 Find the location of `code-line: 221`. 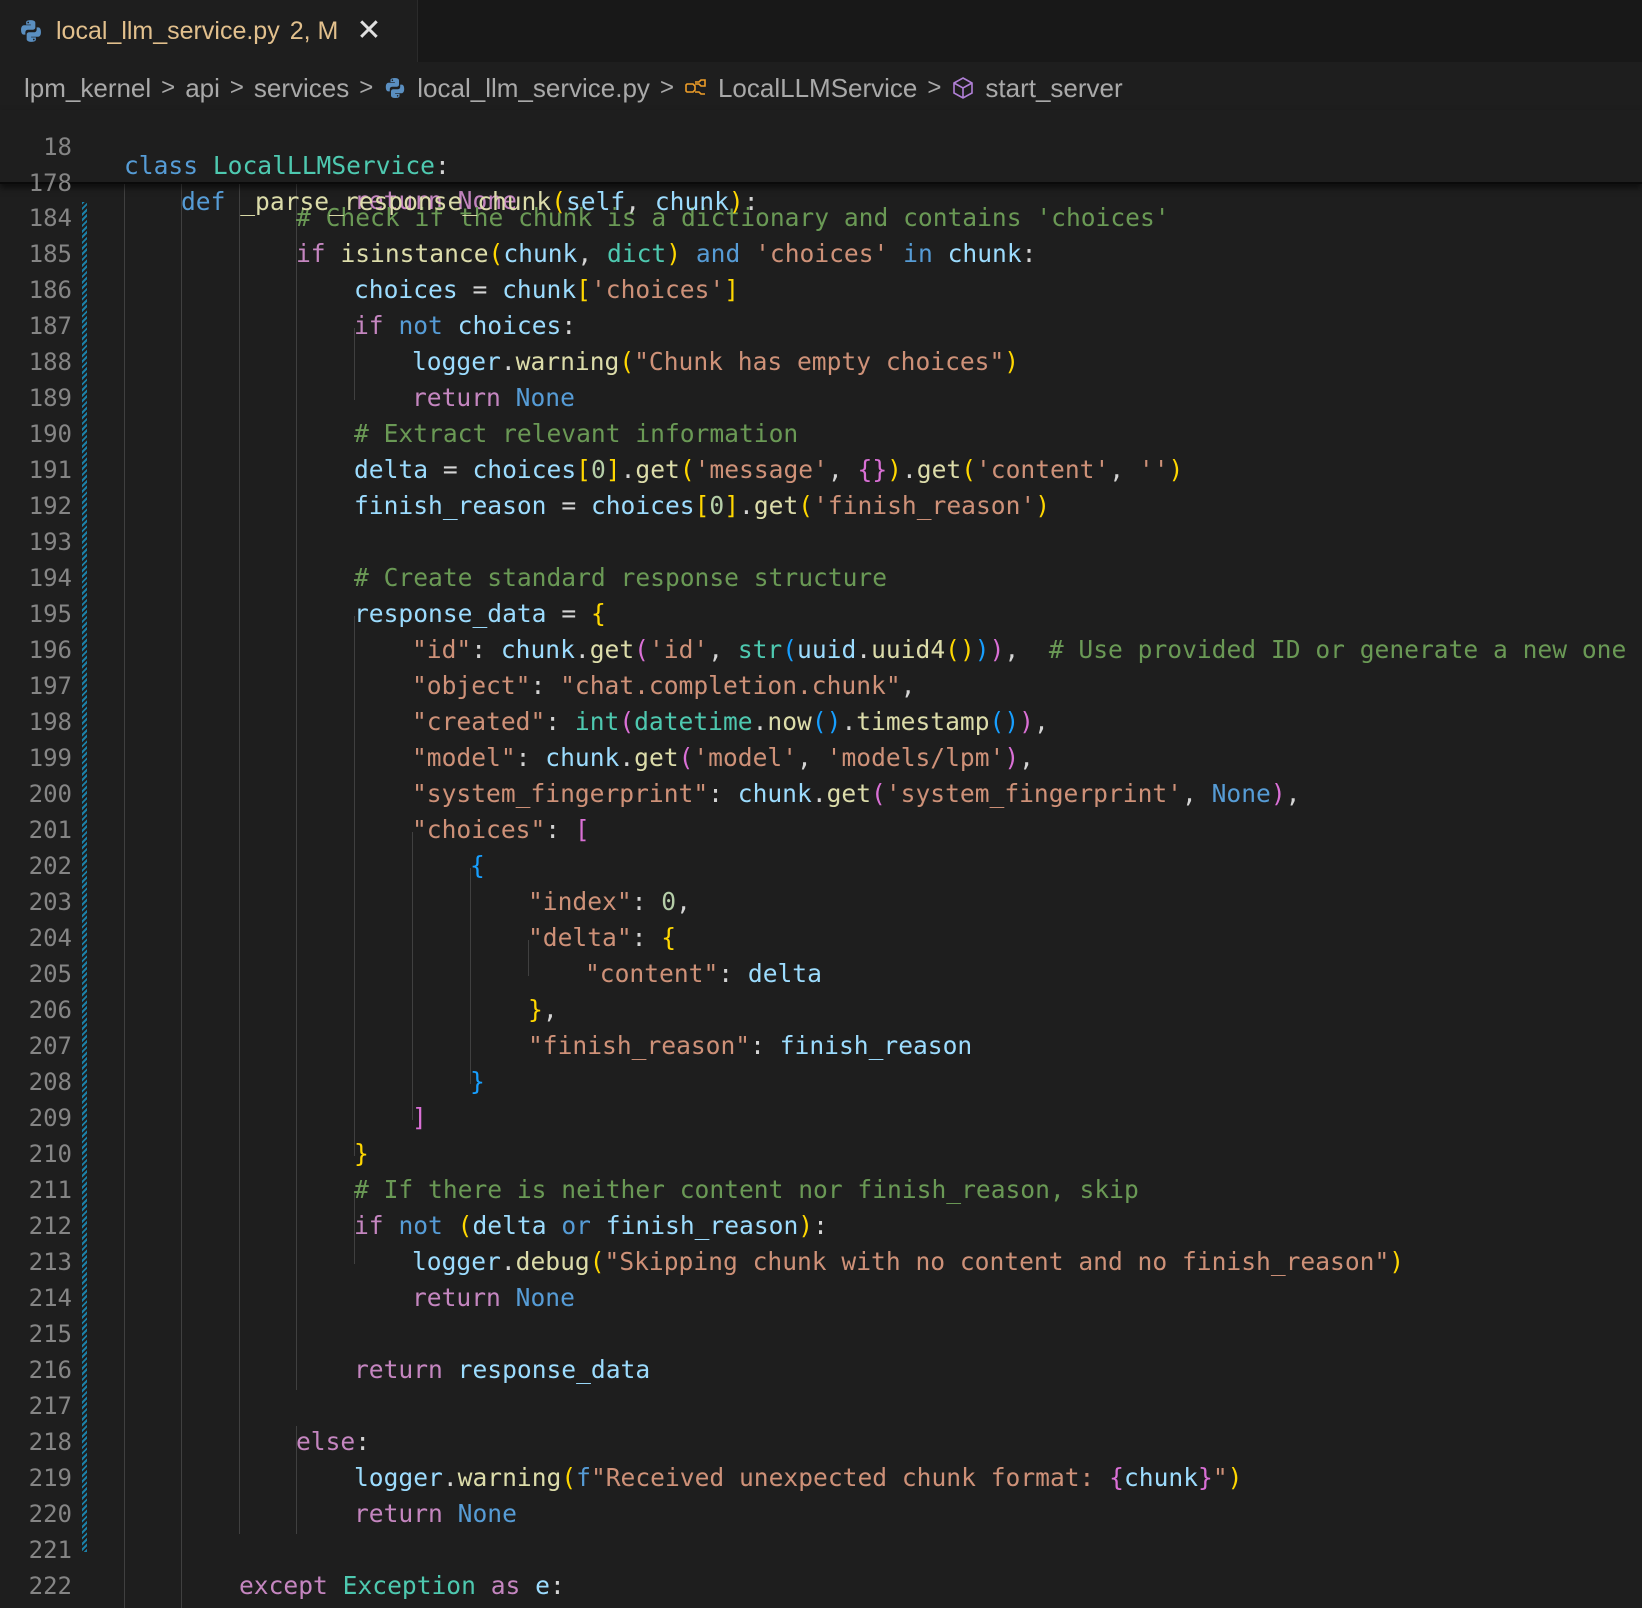

code-line: 221 is located at coordinates (821, 1550).